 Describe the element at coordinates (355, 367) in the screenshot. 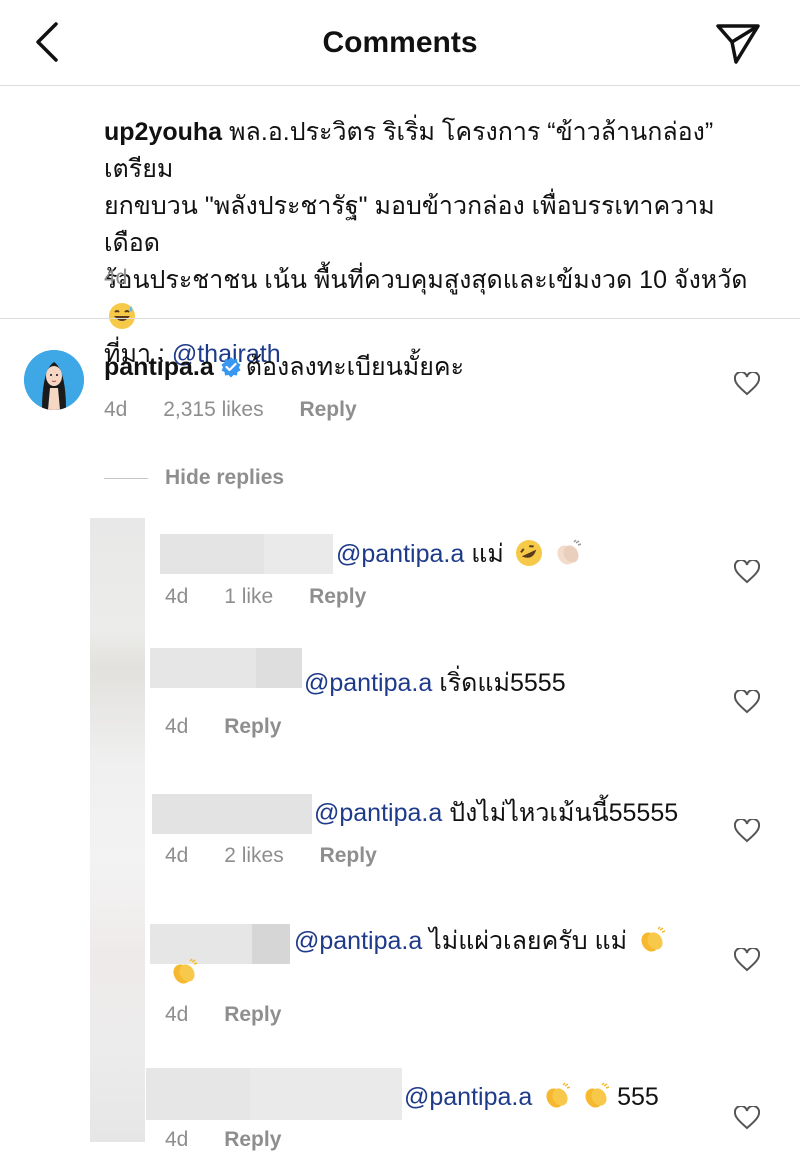

I see `comment-text: ต้องลงทะเบียนมั้ยคะ` at that location.